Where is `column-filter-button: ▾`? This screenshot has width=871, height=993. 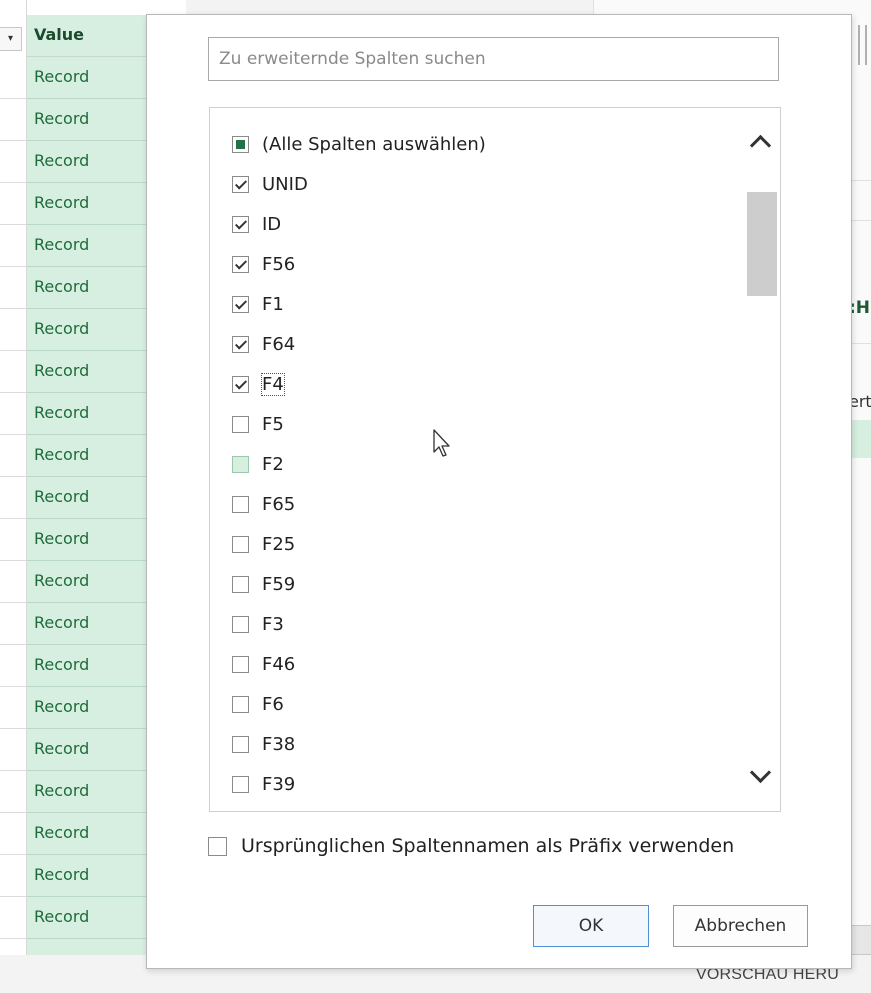
column-filter-button: ▾ is located at coordinates (11, 39).